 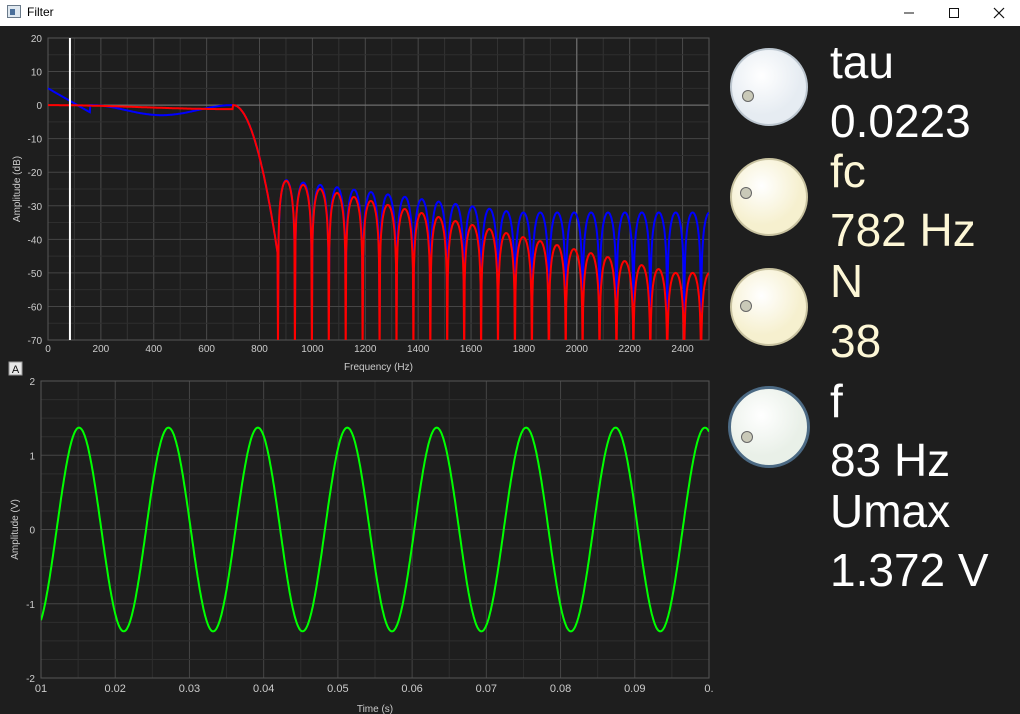 I want to click on autoscale-button: A, so click(x=15, y=368).